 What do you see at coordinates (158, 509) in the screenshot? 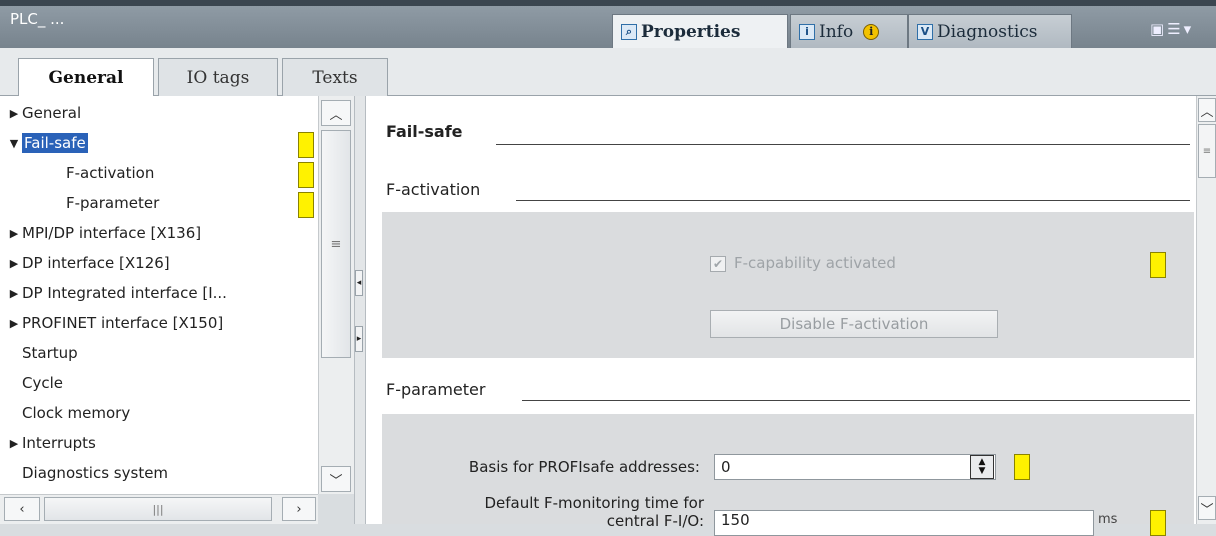
I see `tree-hscroll-thumb: |||` at bounding box center [158, 509].